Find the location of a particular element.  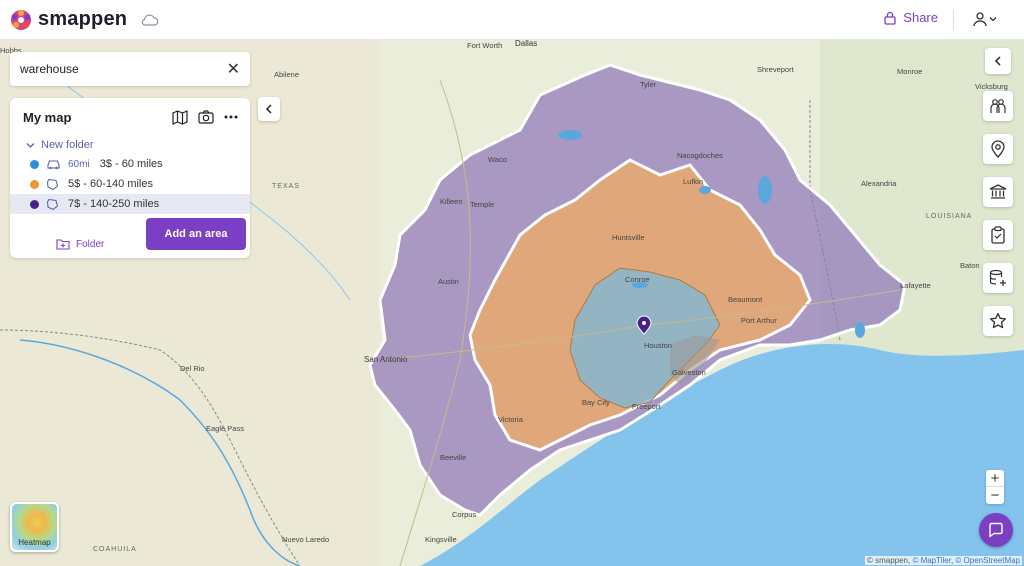

search-box: ✕ is located at coordinates (130, 69).